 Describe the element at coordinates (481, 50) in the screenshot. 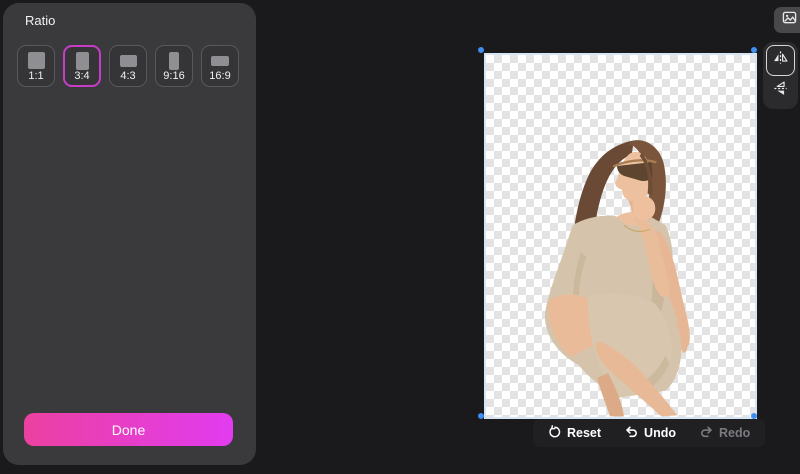

I see `crop-handle-top-left` at that location.